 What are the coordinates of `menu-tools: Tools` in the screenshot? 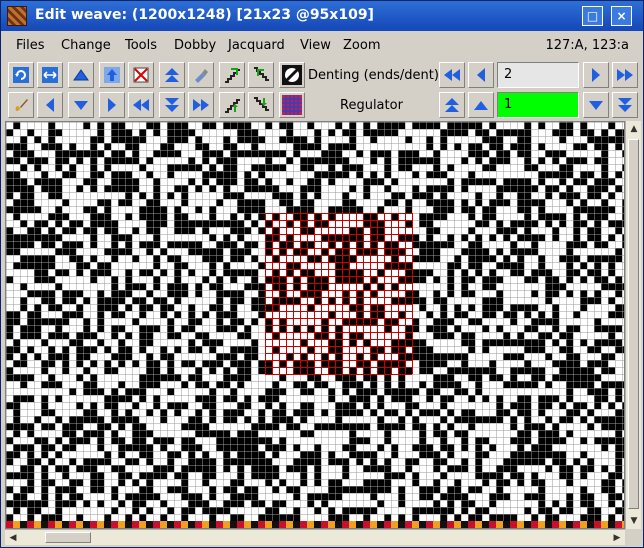 It's located at (141, 45).